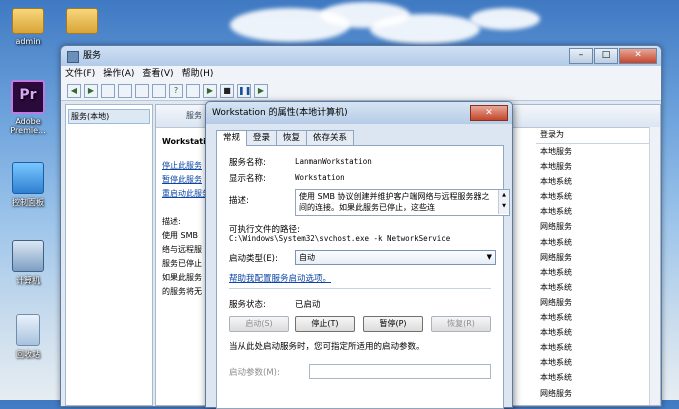 The image size is (679, 409). Describe the element at coordinates (28, 202) in the screenshot. I see `desktop-icon-label: 控制面板` at that location.